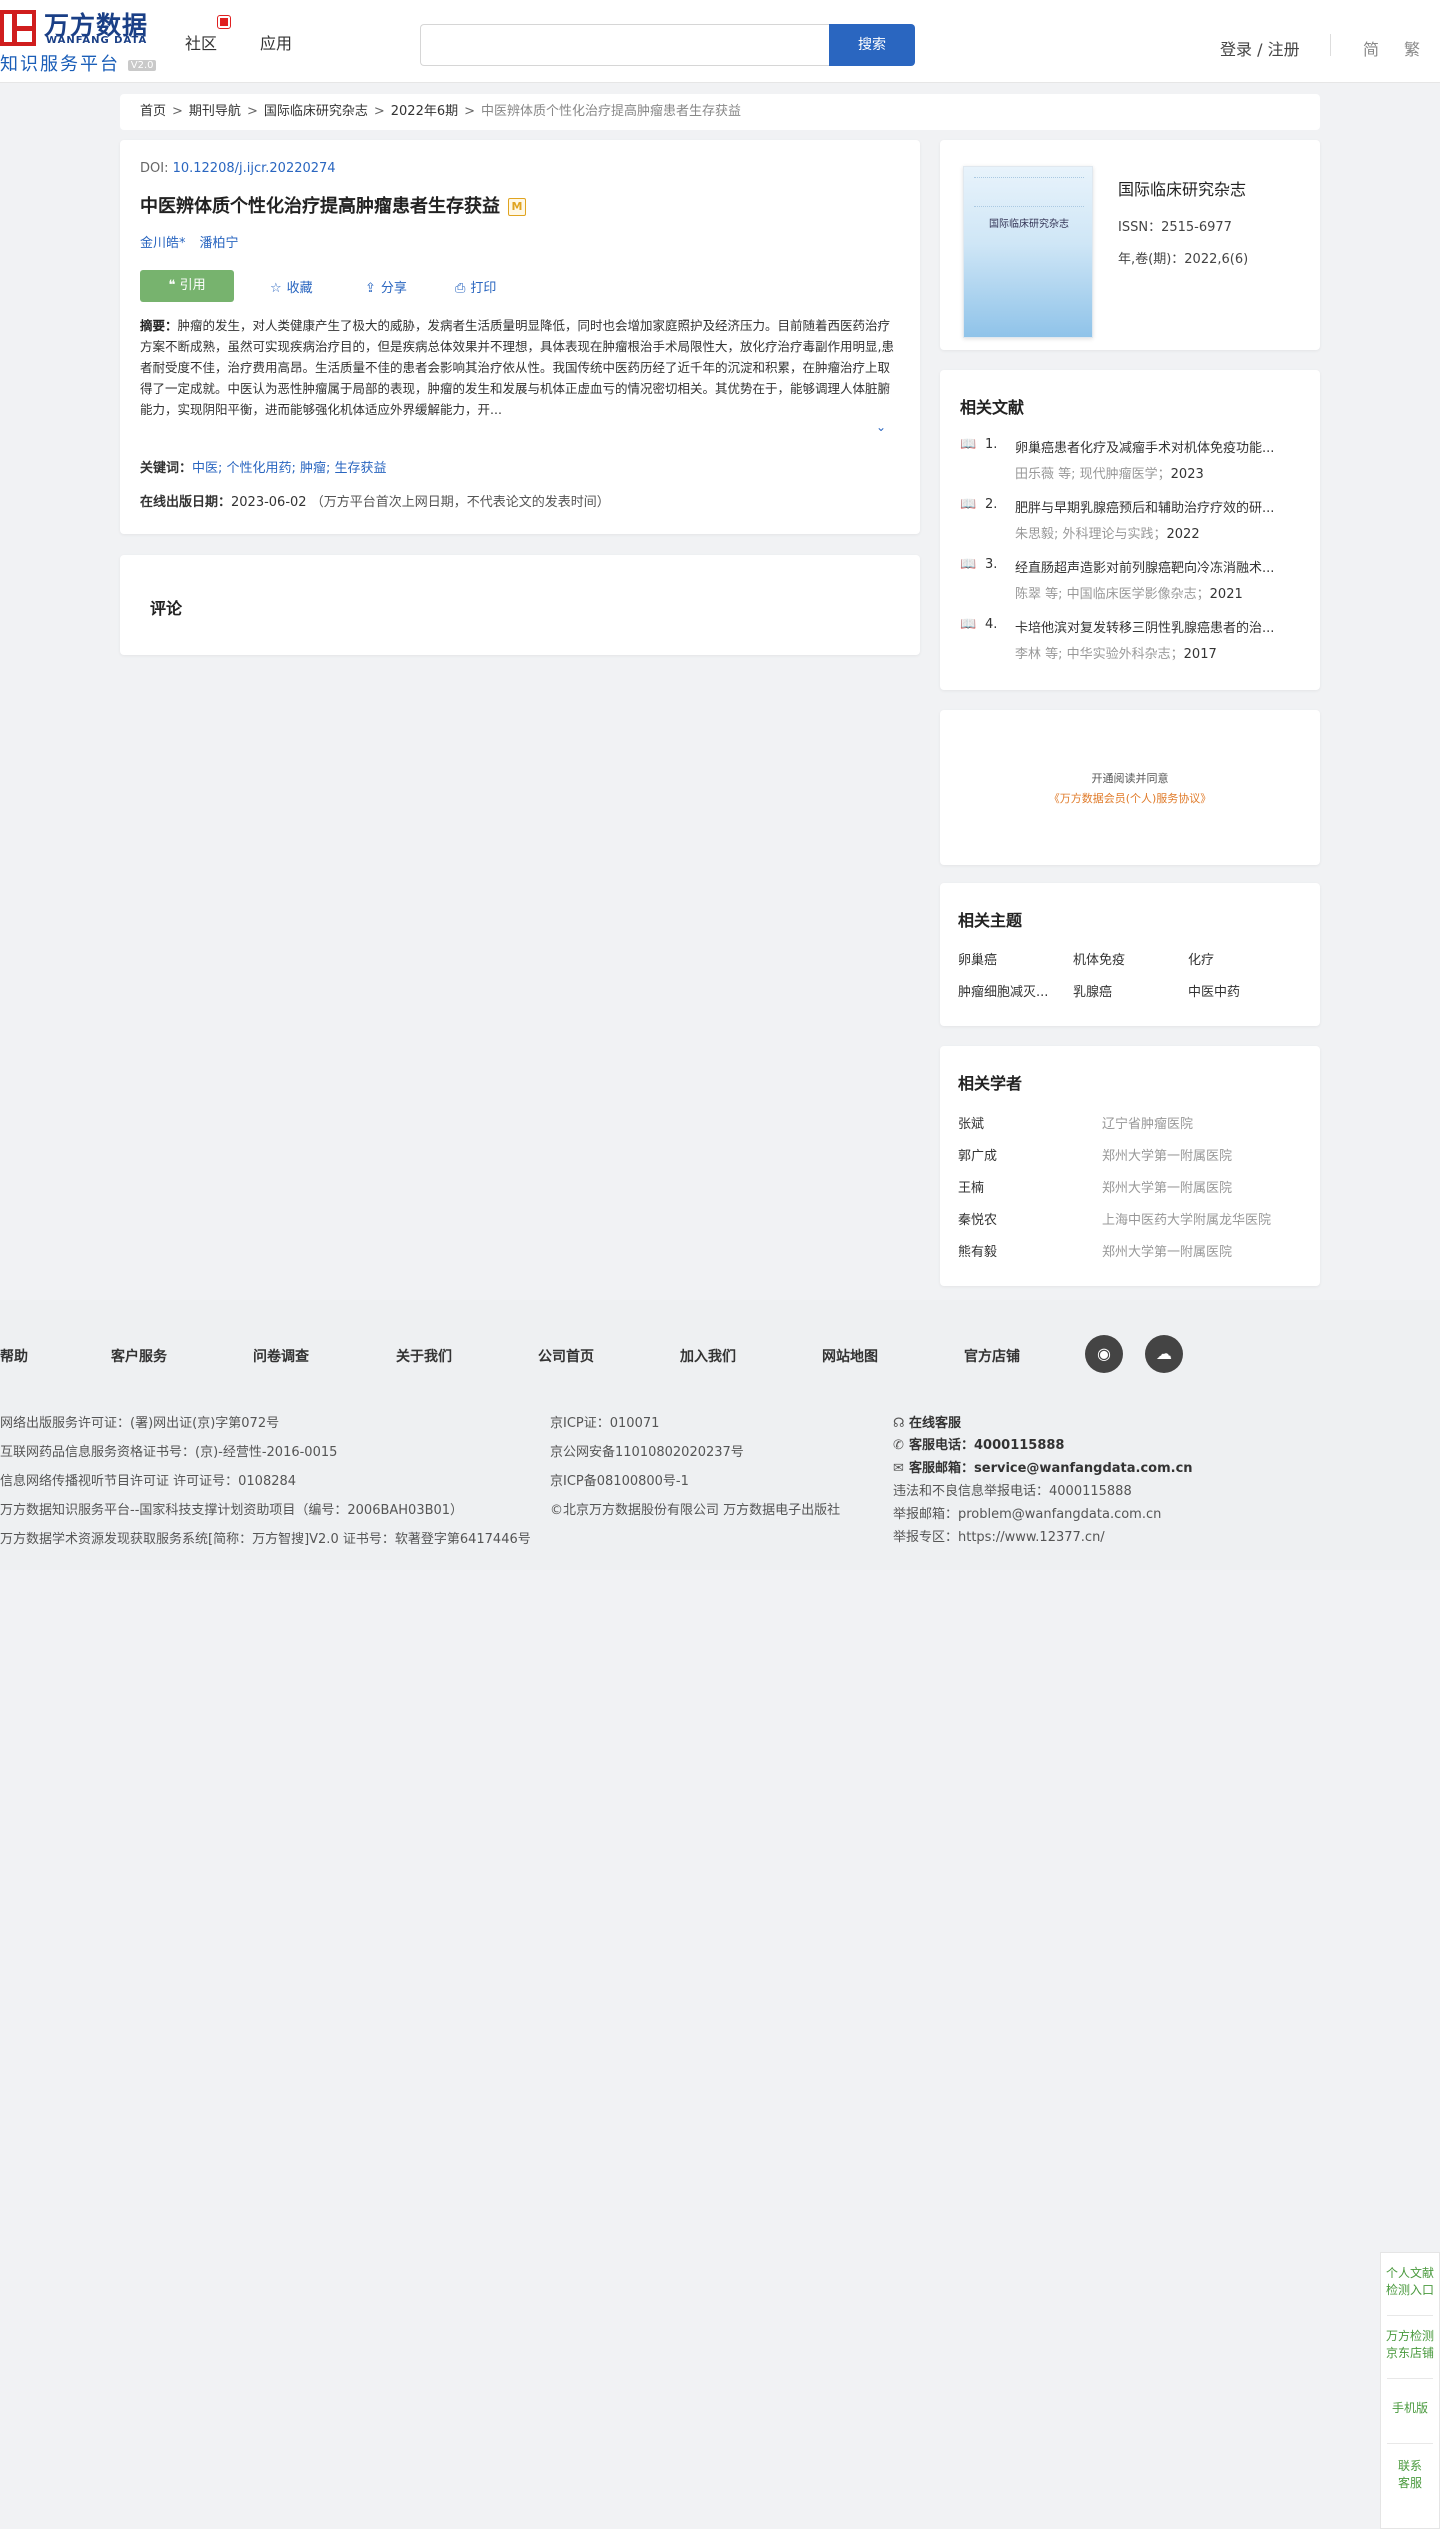 The image size is (1440, 2529). Describe the element at coordinates (316, 111) in the screenshot. I see `breadcrumb-journal: 国际临床研究杂志` at that location.